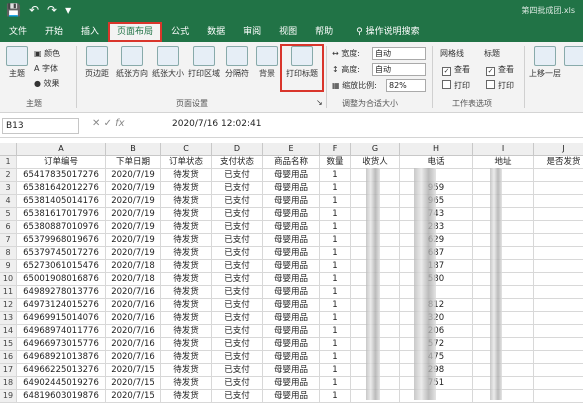 Image resolution: width=583 pixels, height=403 pixels. What do you see at coordinates (8, 305) in the screenshot?
I see `row-number: 12` at bounding box center [8, 305].